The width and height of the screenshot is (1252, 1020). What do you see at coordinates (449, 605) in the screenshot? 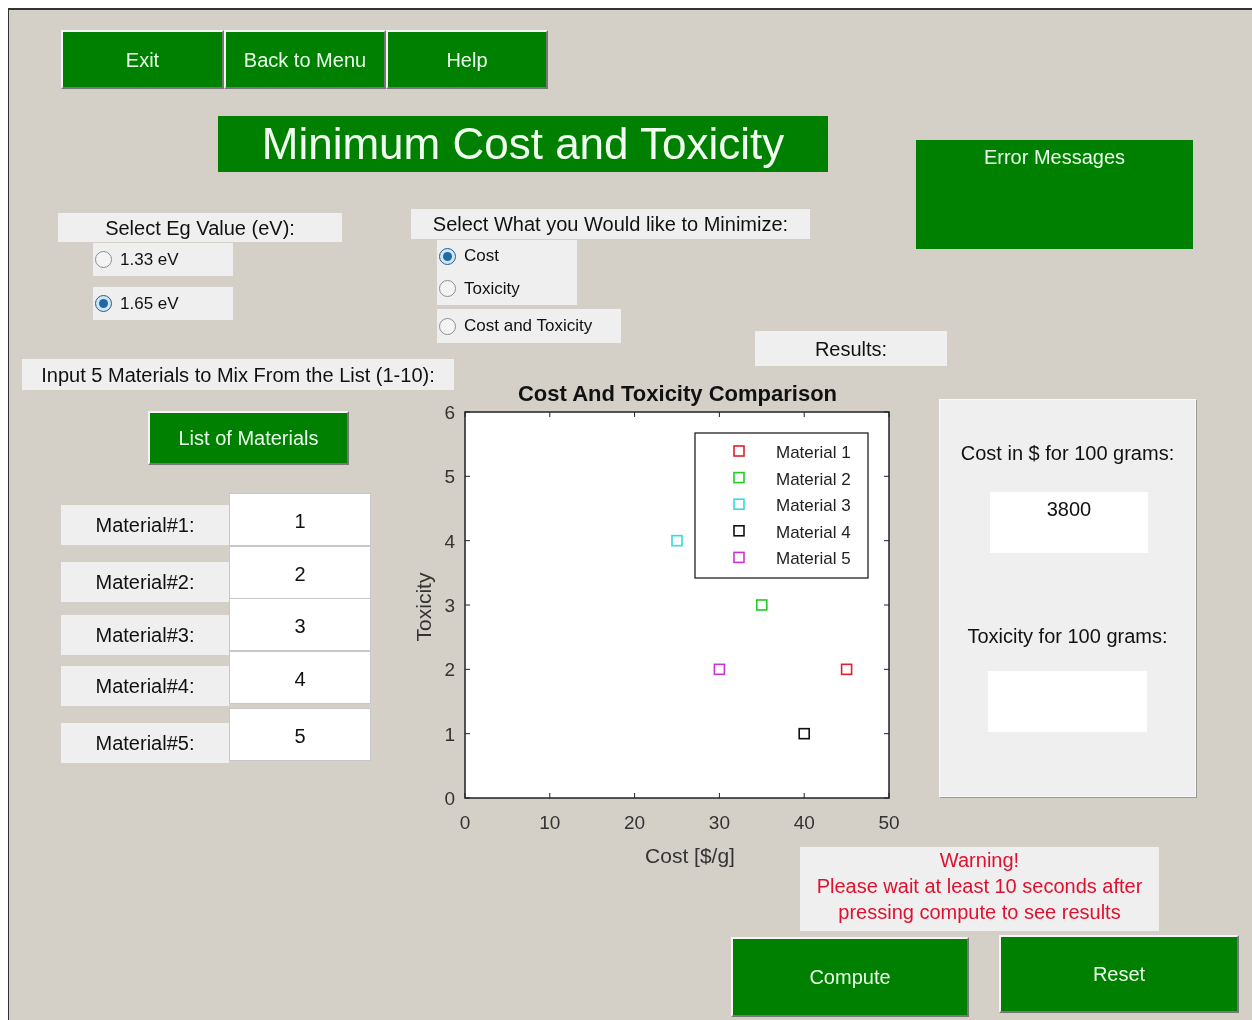
I see `tick-label: 3` at bounding box center [449, 605].